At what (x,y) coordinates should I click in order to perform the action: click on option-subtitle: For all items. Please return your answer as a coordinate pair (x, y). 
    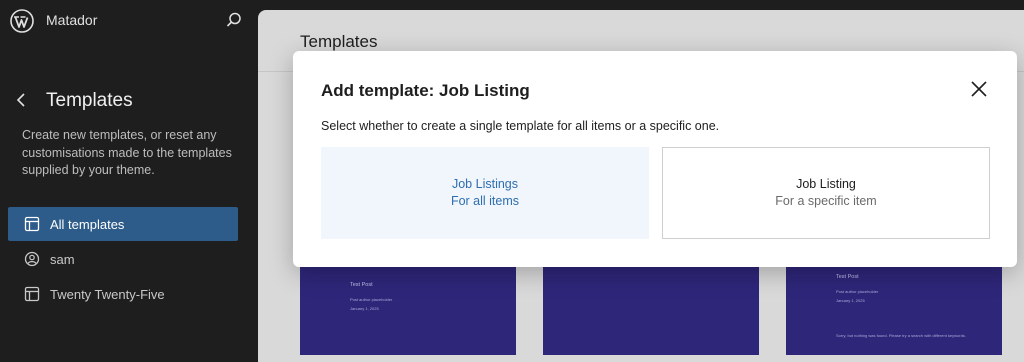
    Looking at the image, I should click on (485, 201).